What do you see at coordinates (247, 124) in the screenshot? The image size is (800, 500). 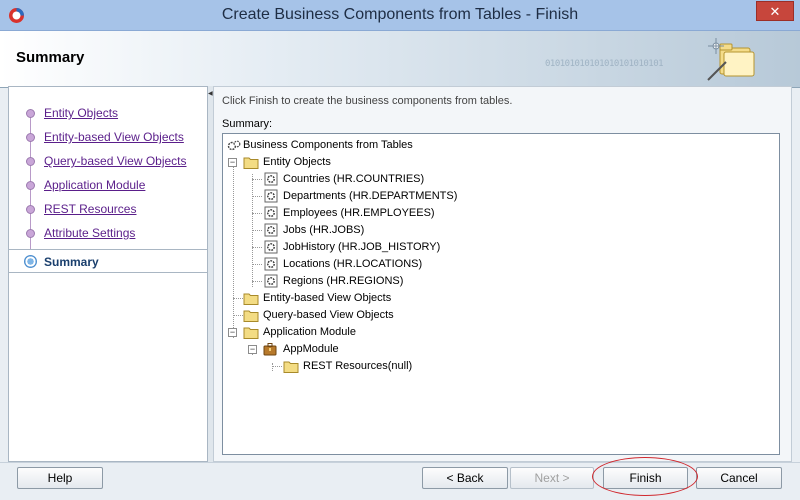 I see `summary-label: Summary:` at bounding box center [247, 124].